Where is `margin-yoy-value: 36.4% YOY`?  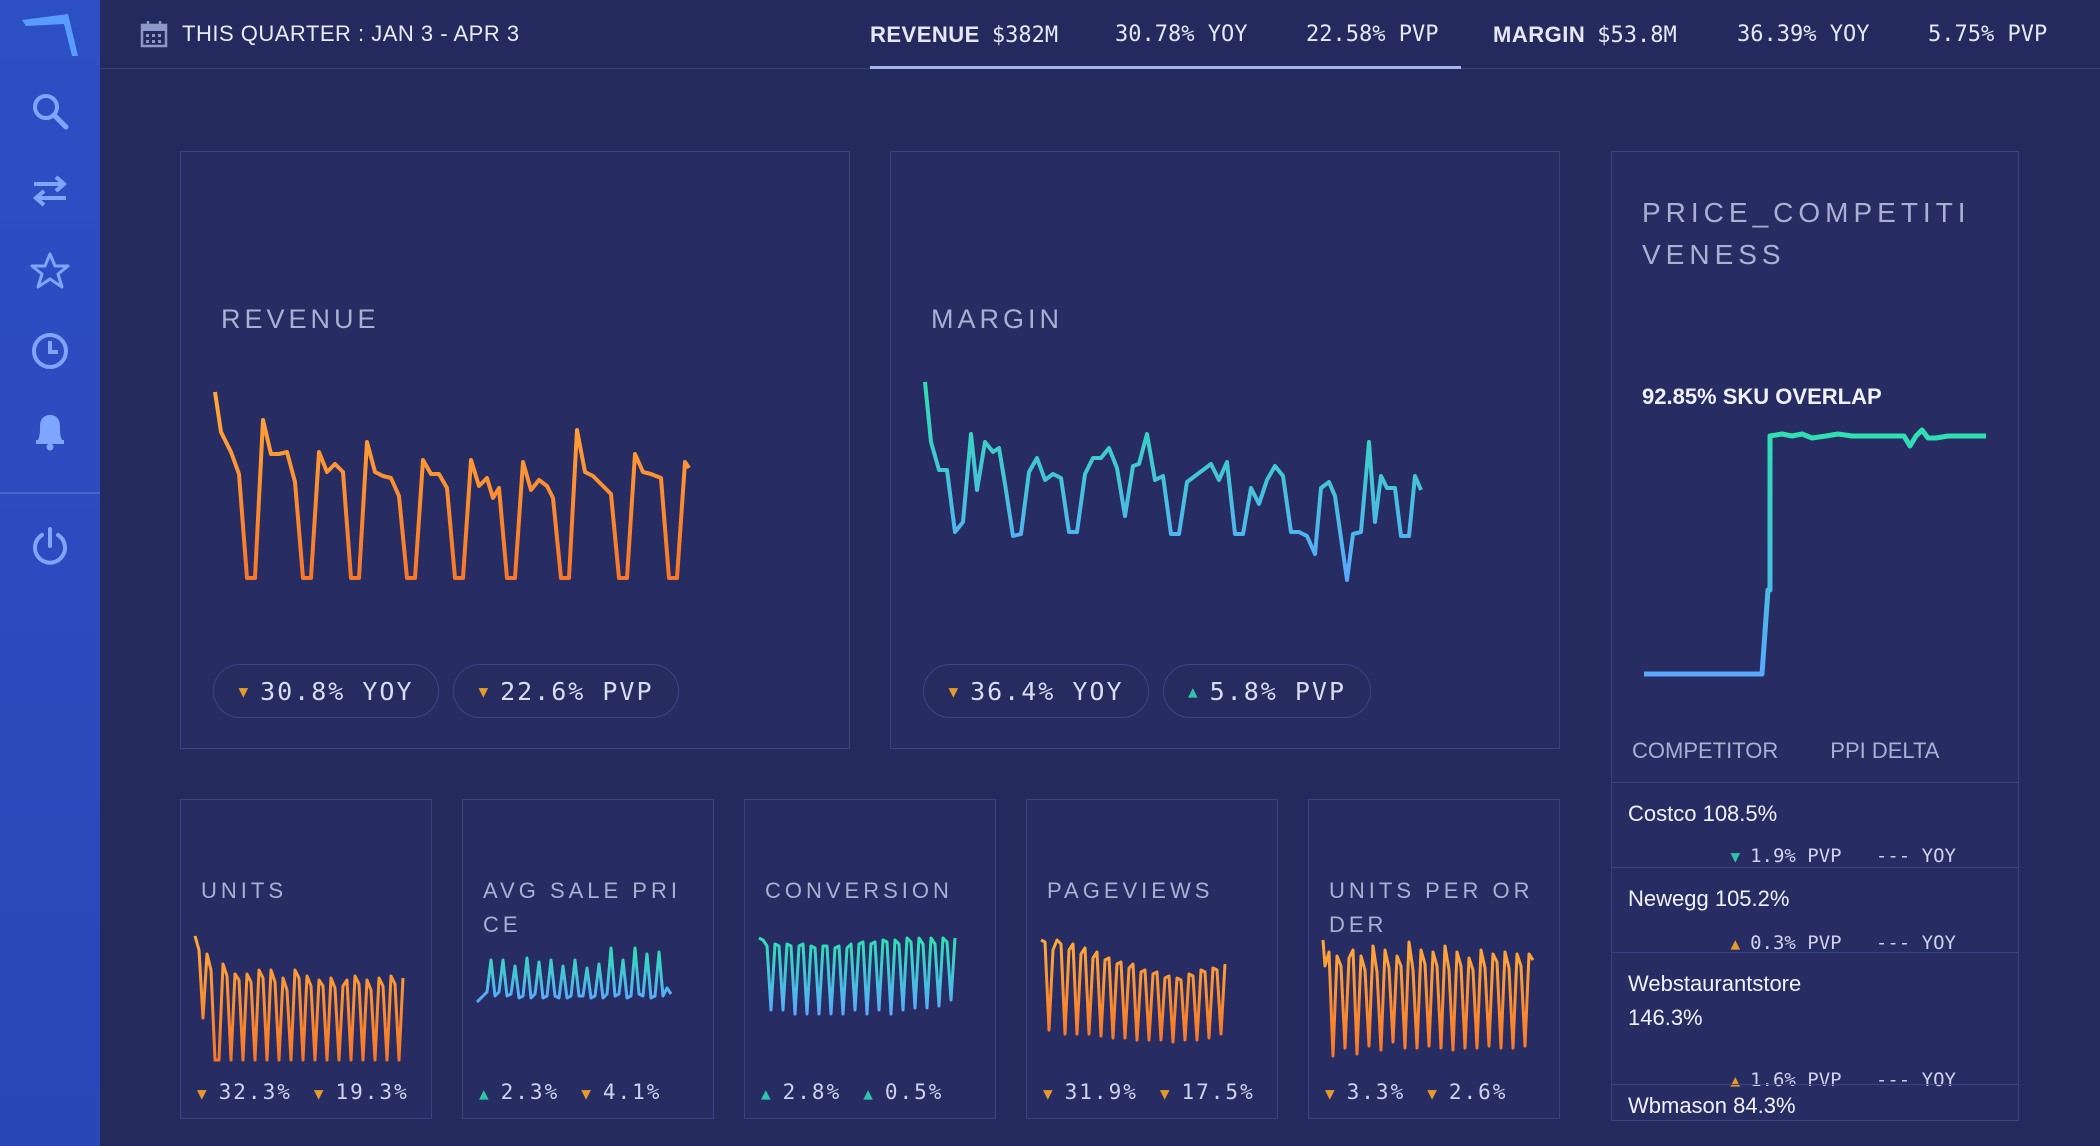 margin-yoy-value: 36.4% YOY is located at coordinates (1047, 691).